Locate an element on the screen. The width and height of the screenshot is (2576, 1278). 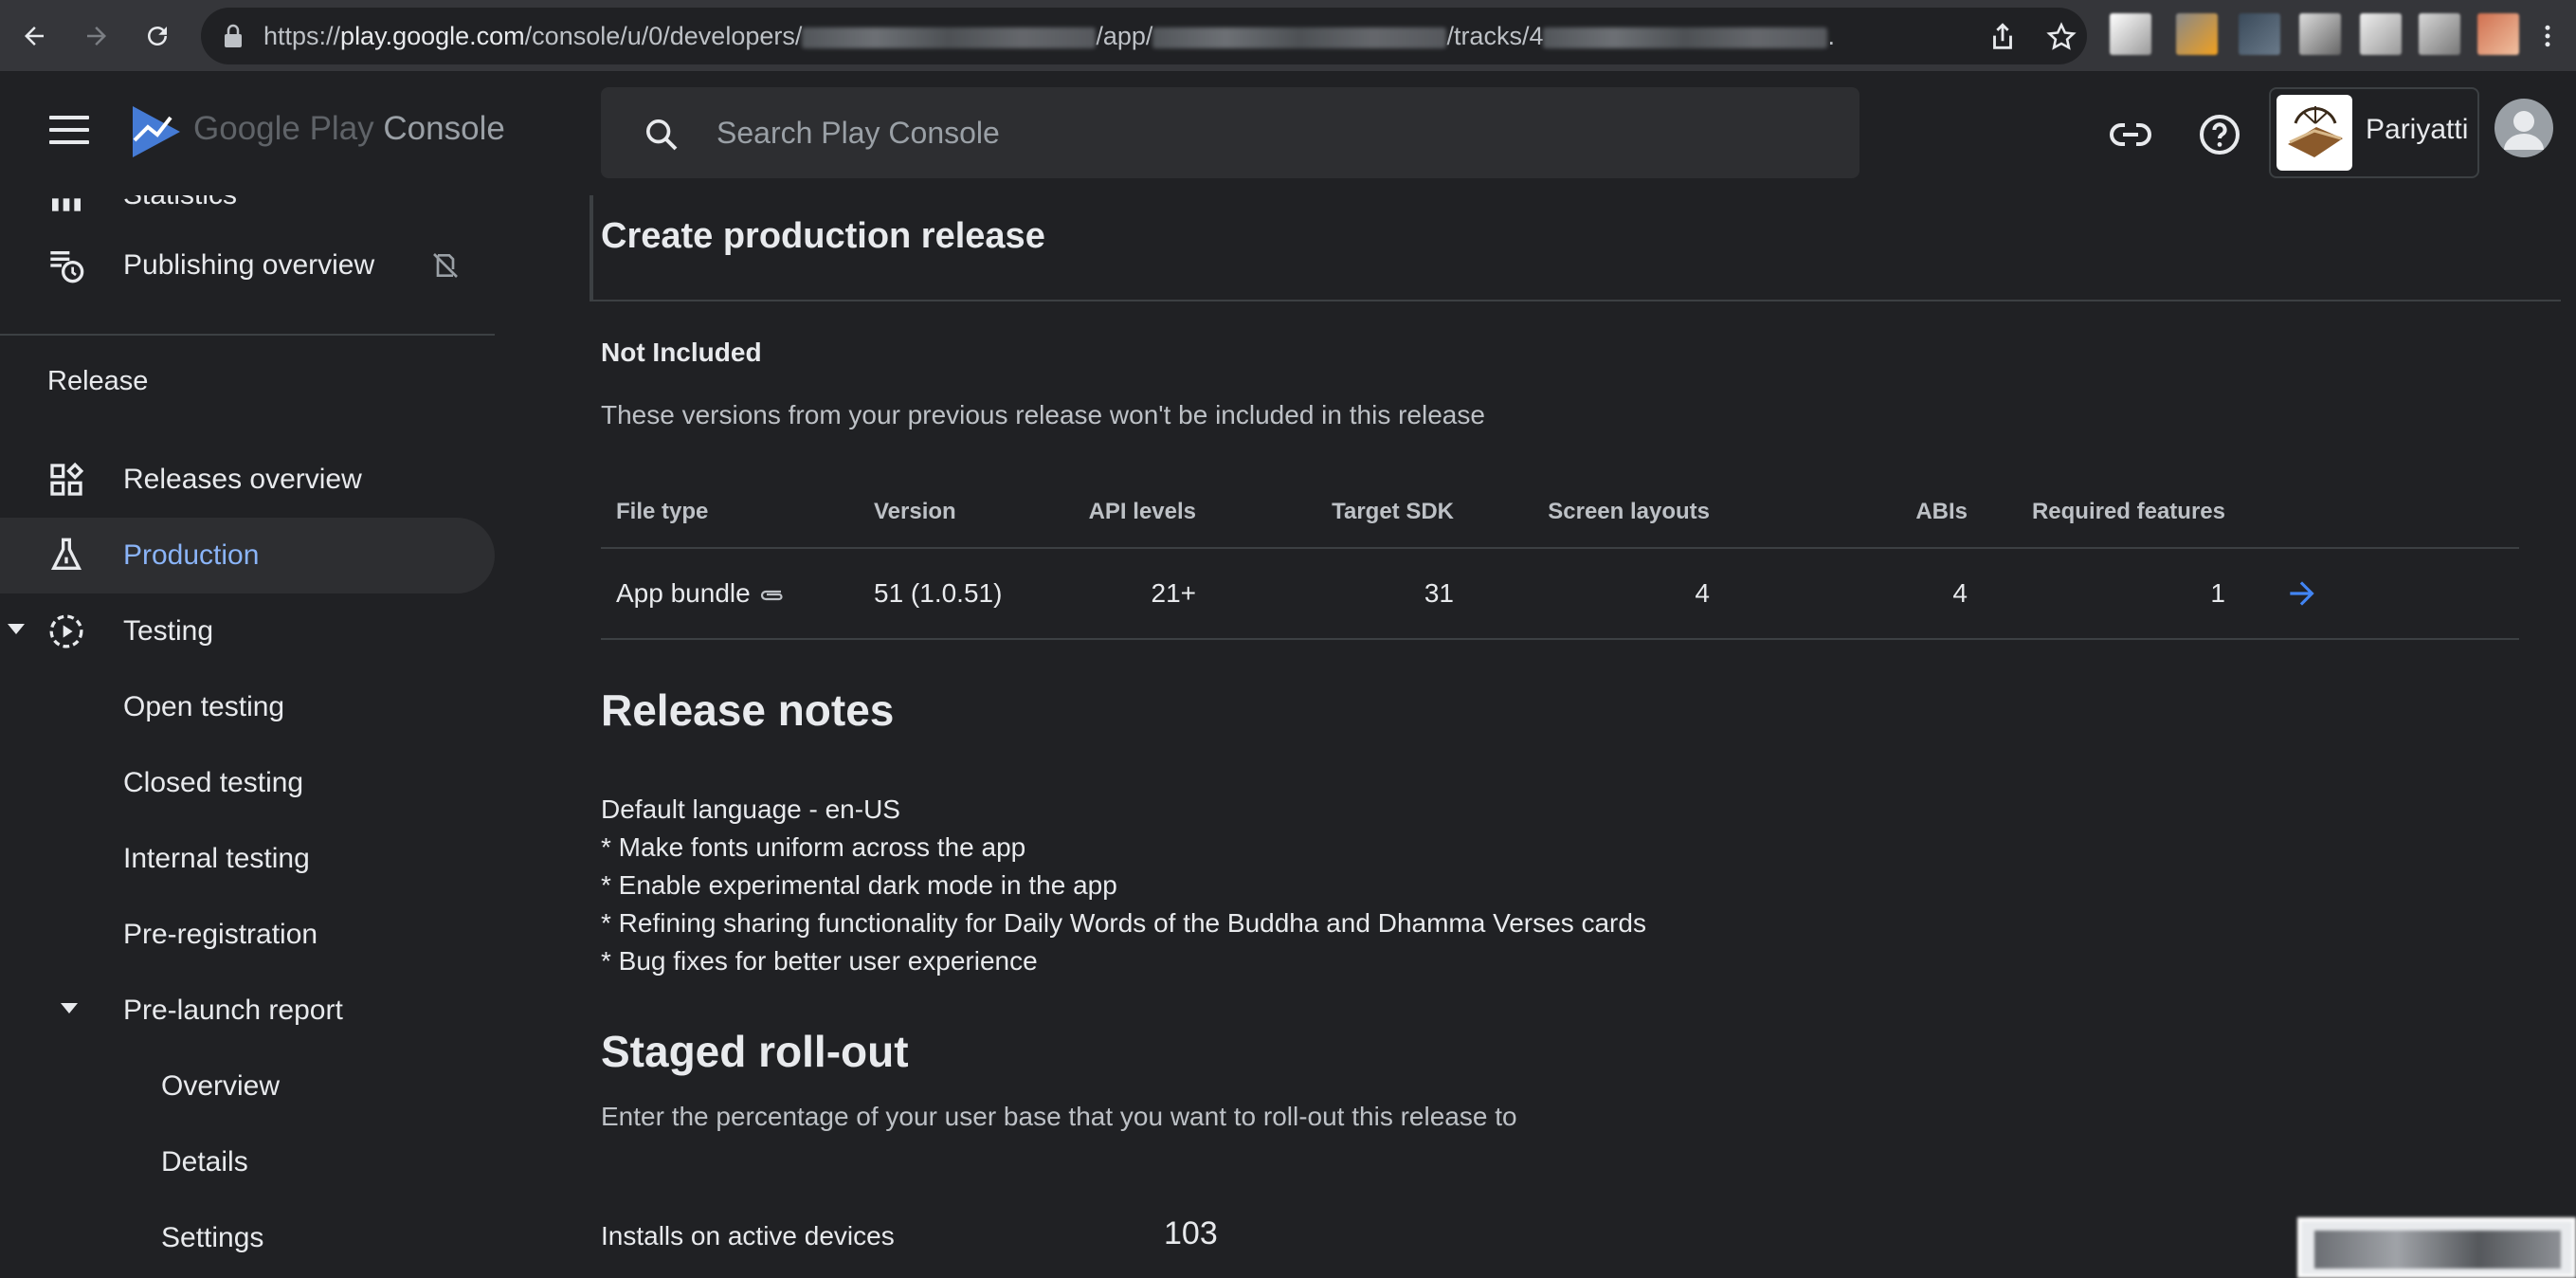
sidebar-item-label: Testing is located at coordinates (168, 631).